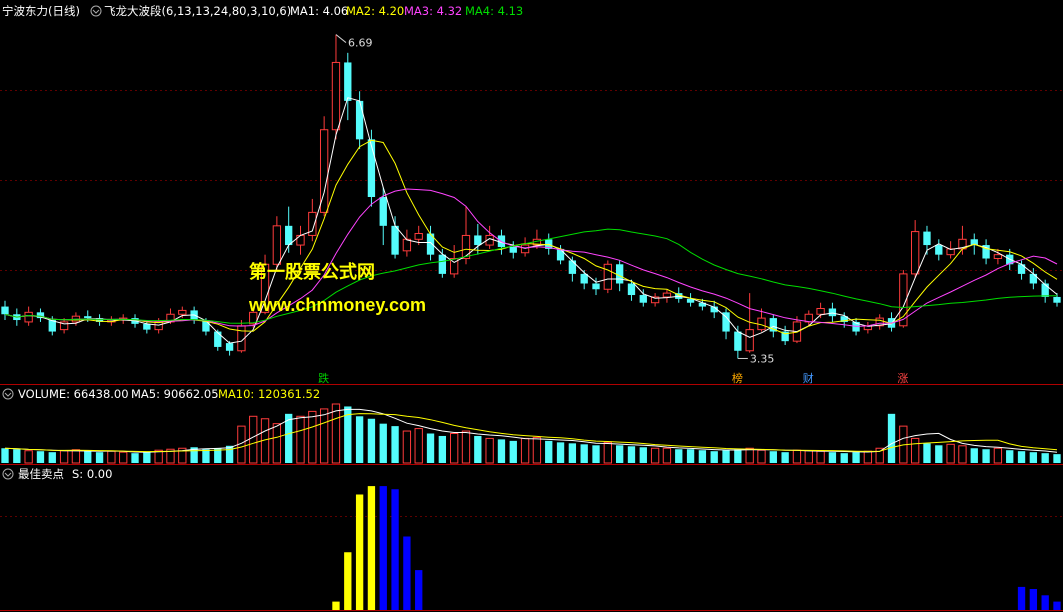  What do you see at coordinates (73, 394) in the screenshot?
I see `volume-label: VOLUME: 66438.00` at bounding box center [73, 394].